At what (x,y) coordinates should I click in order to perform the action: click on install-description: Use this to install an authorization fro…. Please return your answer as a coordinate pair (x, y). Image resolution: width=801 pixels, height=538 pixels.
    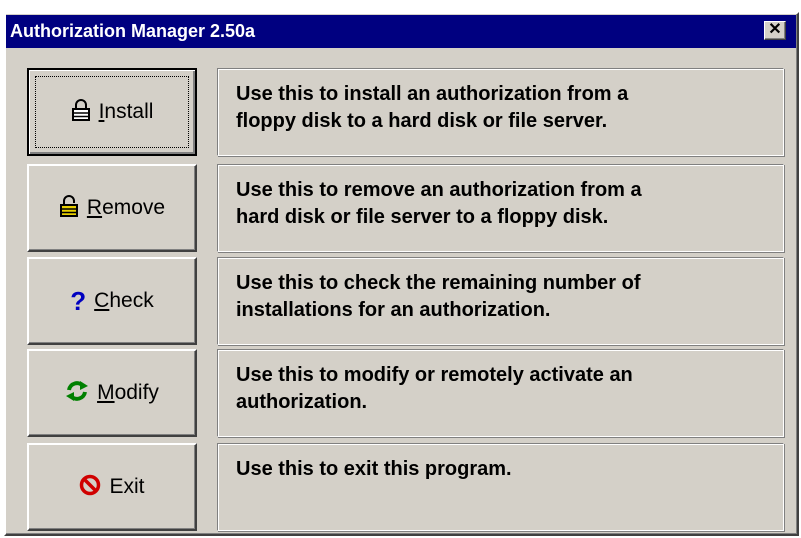
    Looking at the image, I should click on (500, 112).